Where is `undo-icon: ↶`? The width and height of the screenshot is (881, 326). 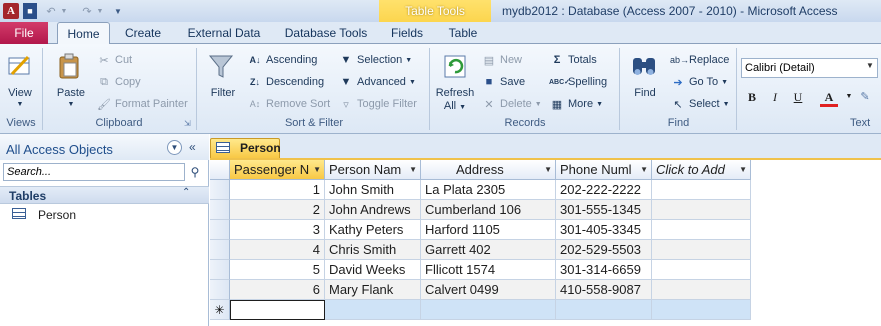
undo-icon: ↶ is located at coordinates (51, 11).